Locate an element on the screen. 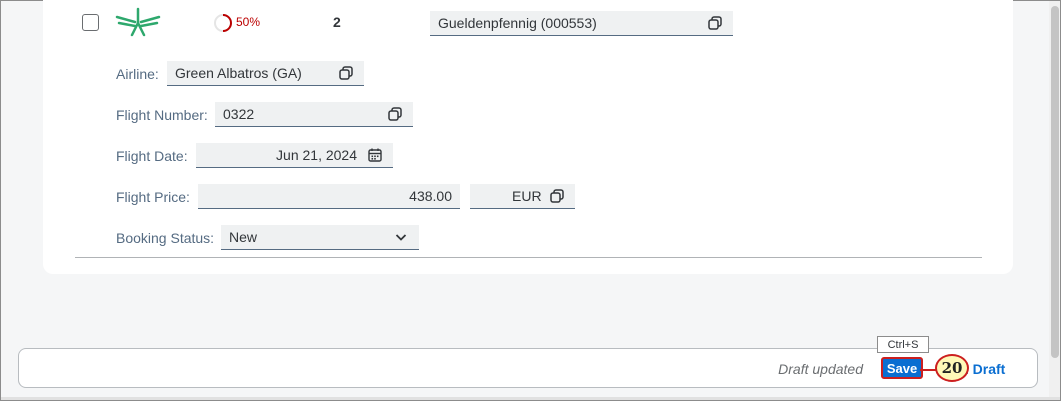 This screenshot has width=1061, height=401. currency-value: EUR is located at coordinates (527, 196).